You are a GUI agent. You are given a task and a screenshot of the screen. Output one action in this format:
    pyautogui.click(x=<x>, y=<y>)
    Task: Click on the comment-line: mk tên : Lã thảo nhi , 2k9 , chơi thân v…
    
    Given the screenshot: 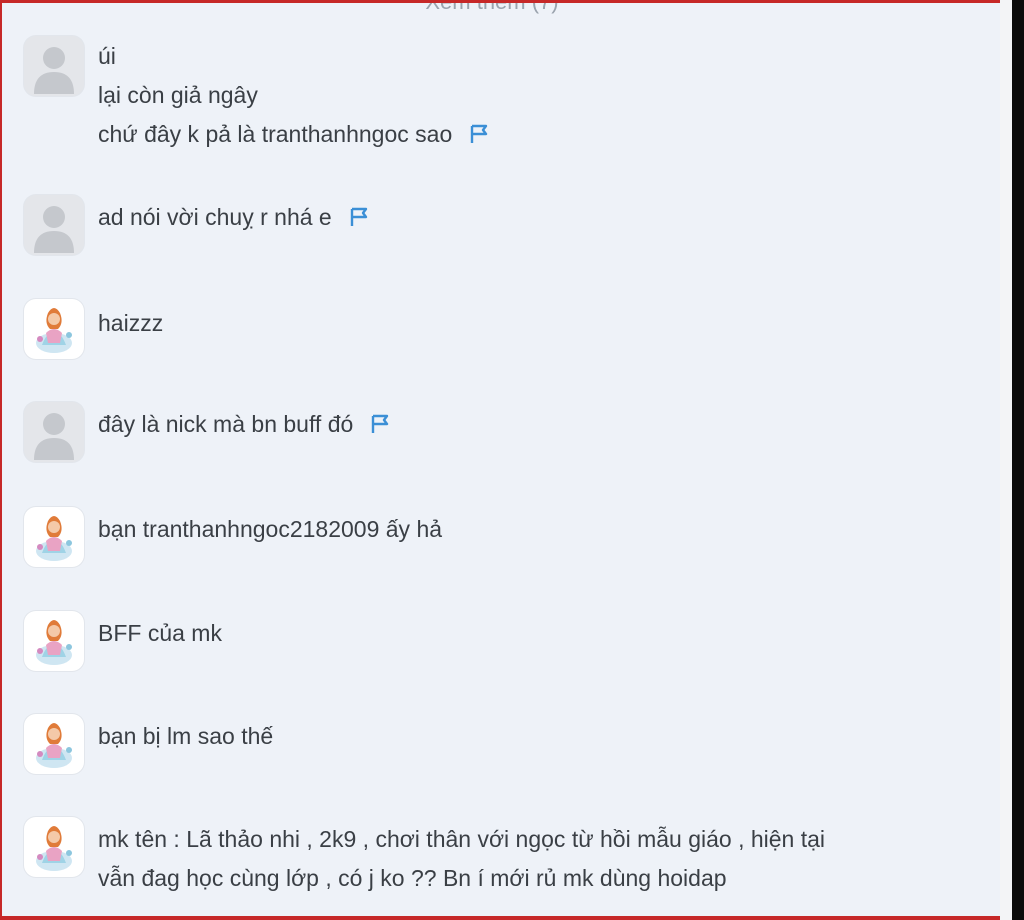 What is the action you would take?
    pyautogui.click(x=462, y=839)
    